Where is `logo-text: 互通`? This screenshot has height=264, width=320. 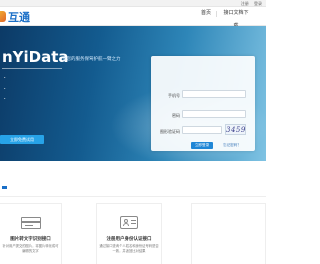
logo-text: 互通 is located at coordinates (19, 17).